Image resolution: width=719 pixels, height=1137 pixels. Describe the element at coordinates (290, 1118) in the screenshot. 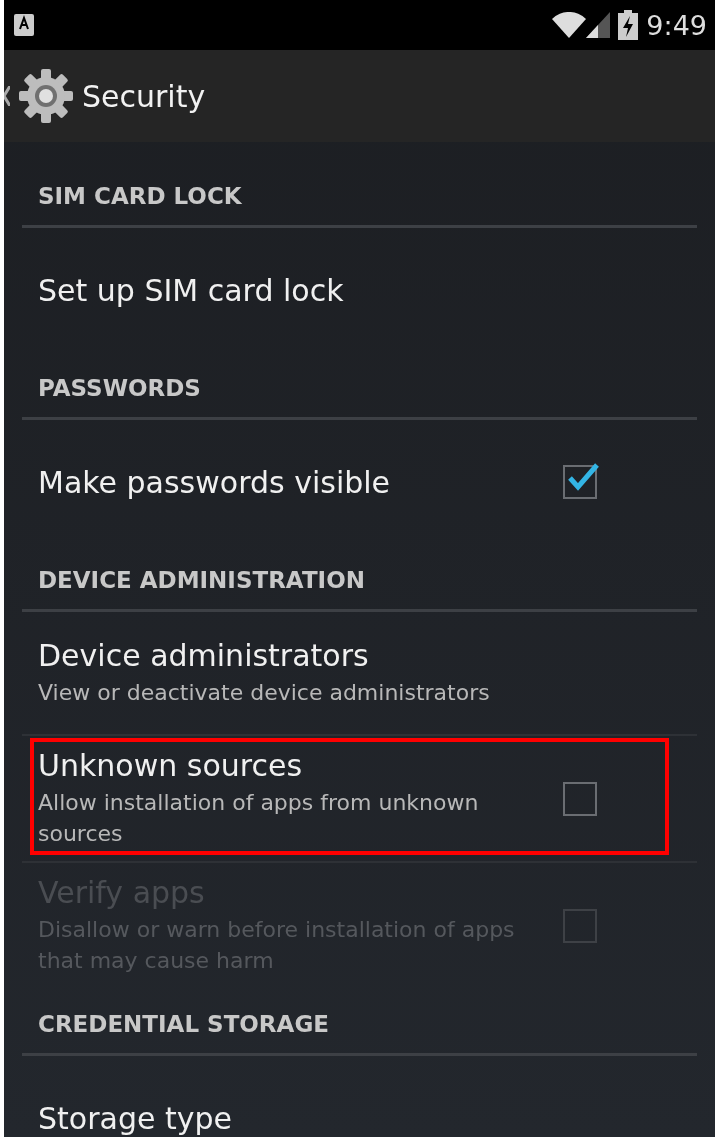

I see `setting-title: Storage type` at that location.